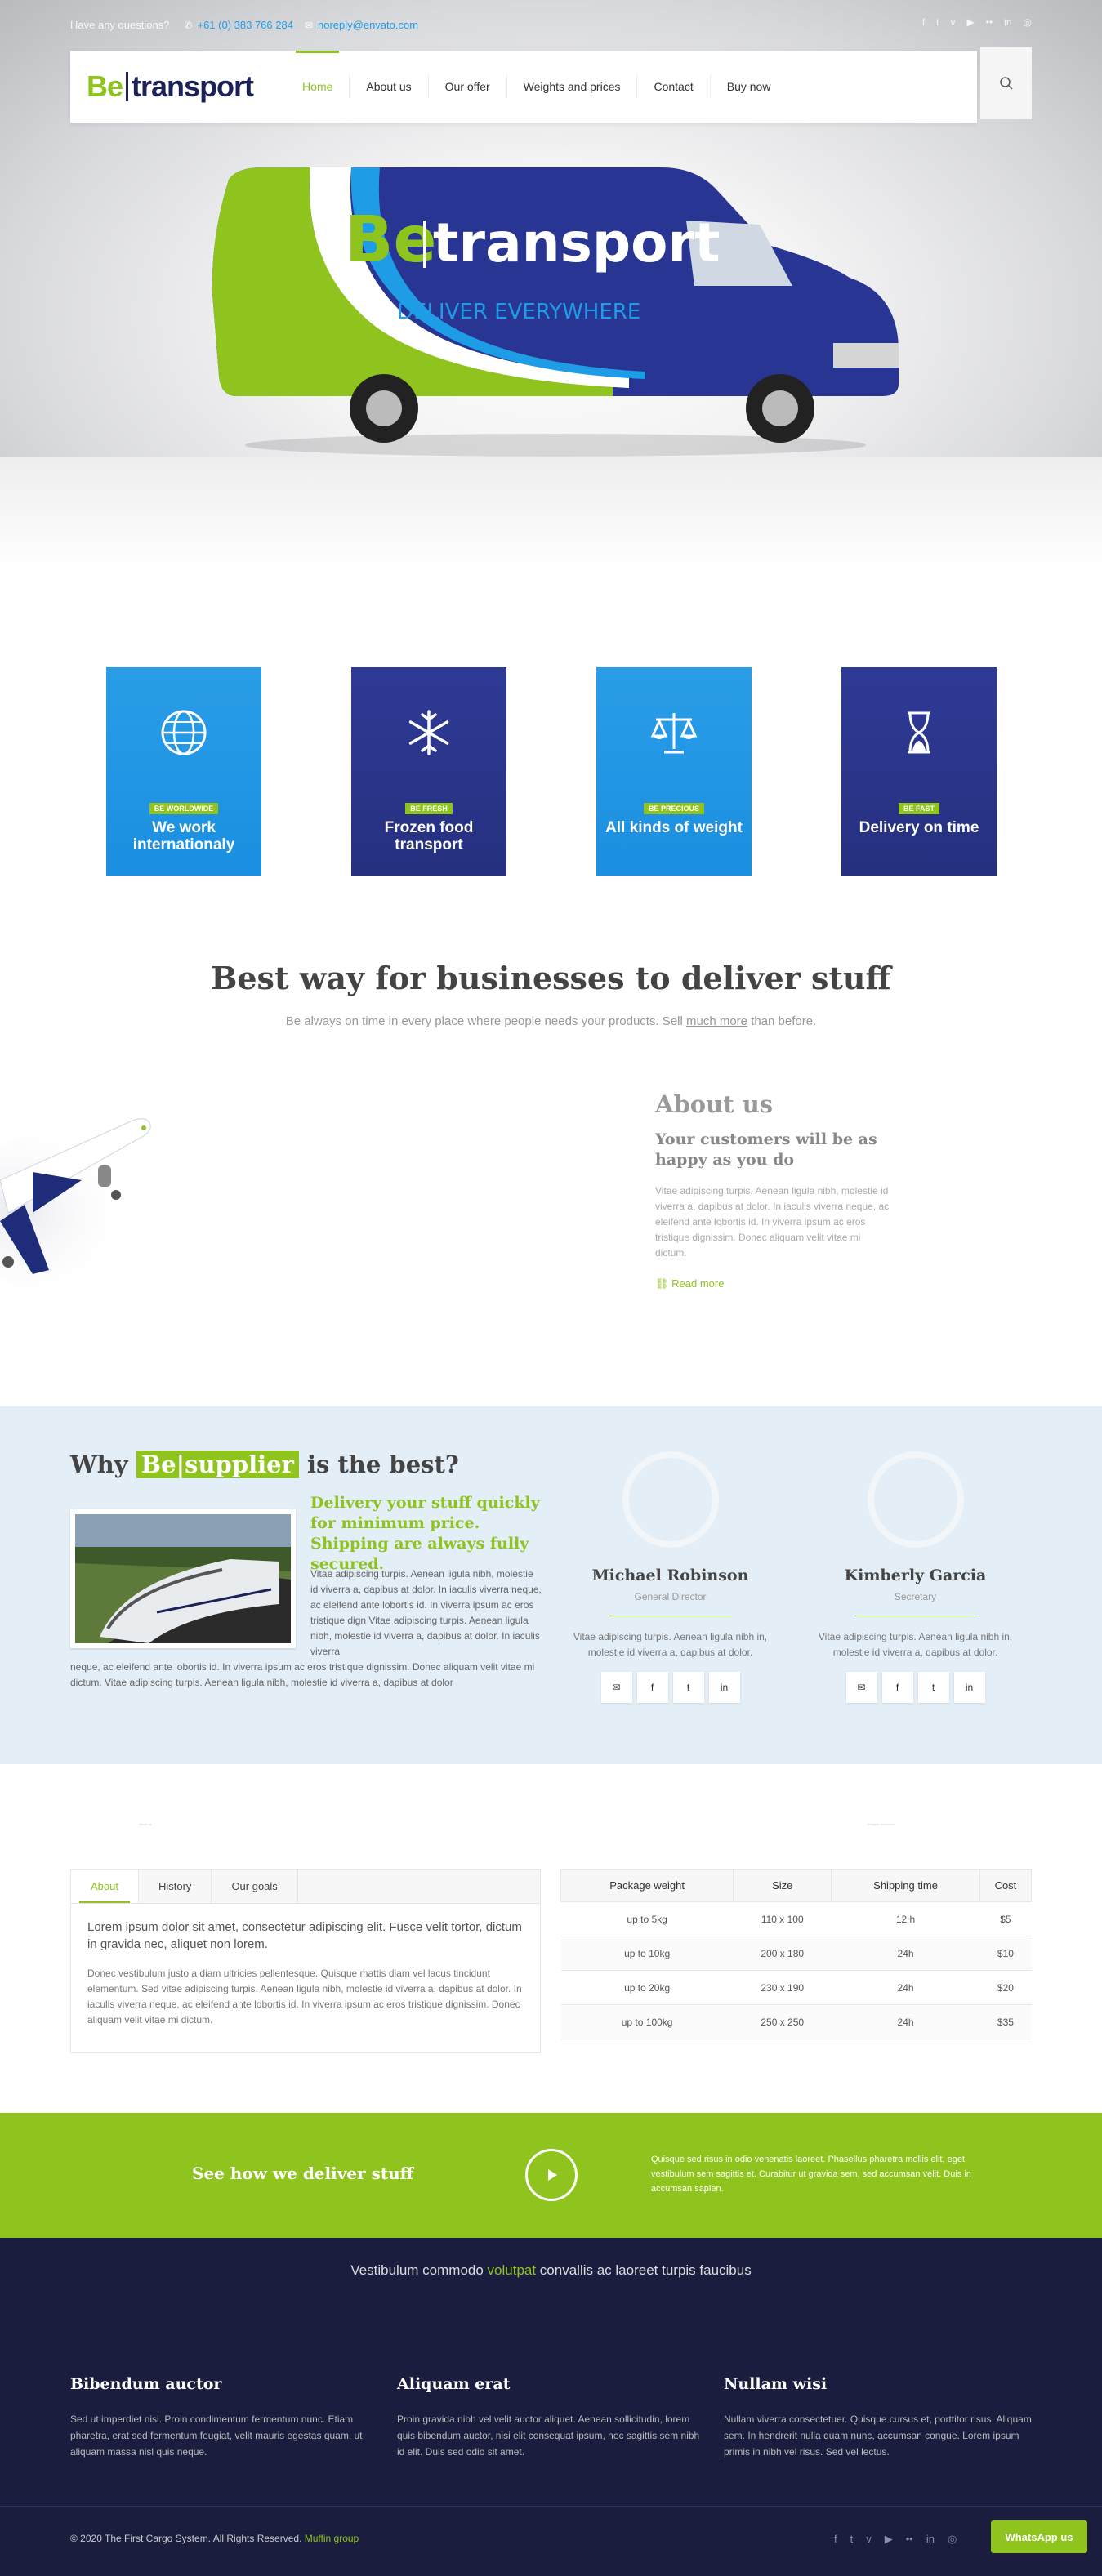 The width and height of the screenshot is (1102, 2576). What do you see at coordinates (103, 1464) in the screenshot?
I see `why-title-pre: Why` at bounding box center [103, 1464].